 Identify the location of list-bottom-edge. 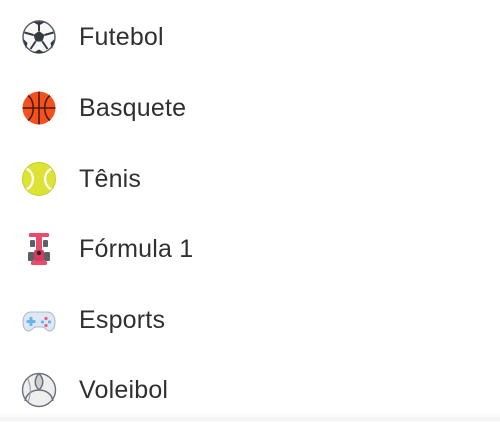
(250, 417).